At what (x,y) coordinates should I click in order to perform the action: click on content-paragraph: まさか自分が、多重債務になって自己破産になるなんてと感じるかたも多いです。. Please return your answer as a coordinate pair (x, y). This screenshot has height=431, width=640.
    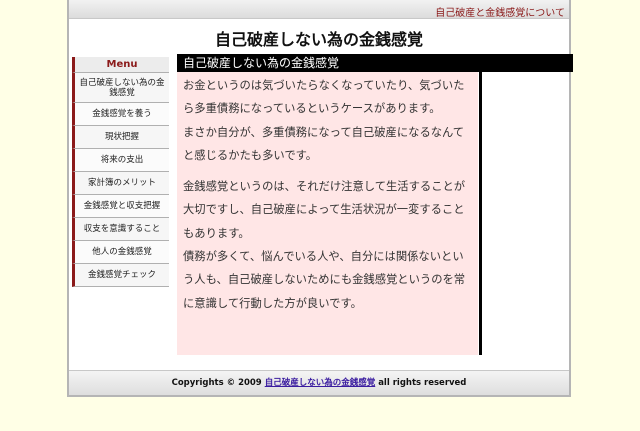
    Looking at the image, I should click on (324, 143).